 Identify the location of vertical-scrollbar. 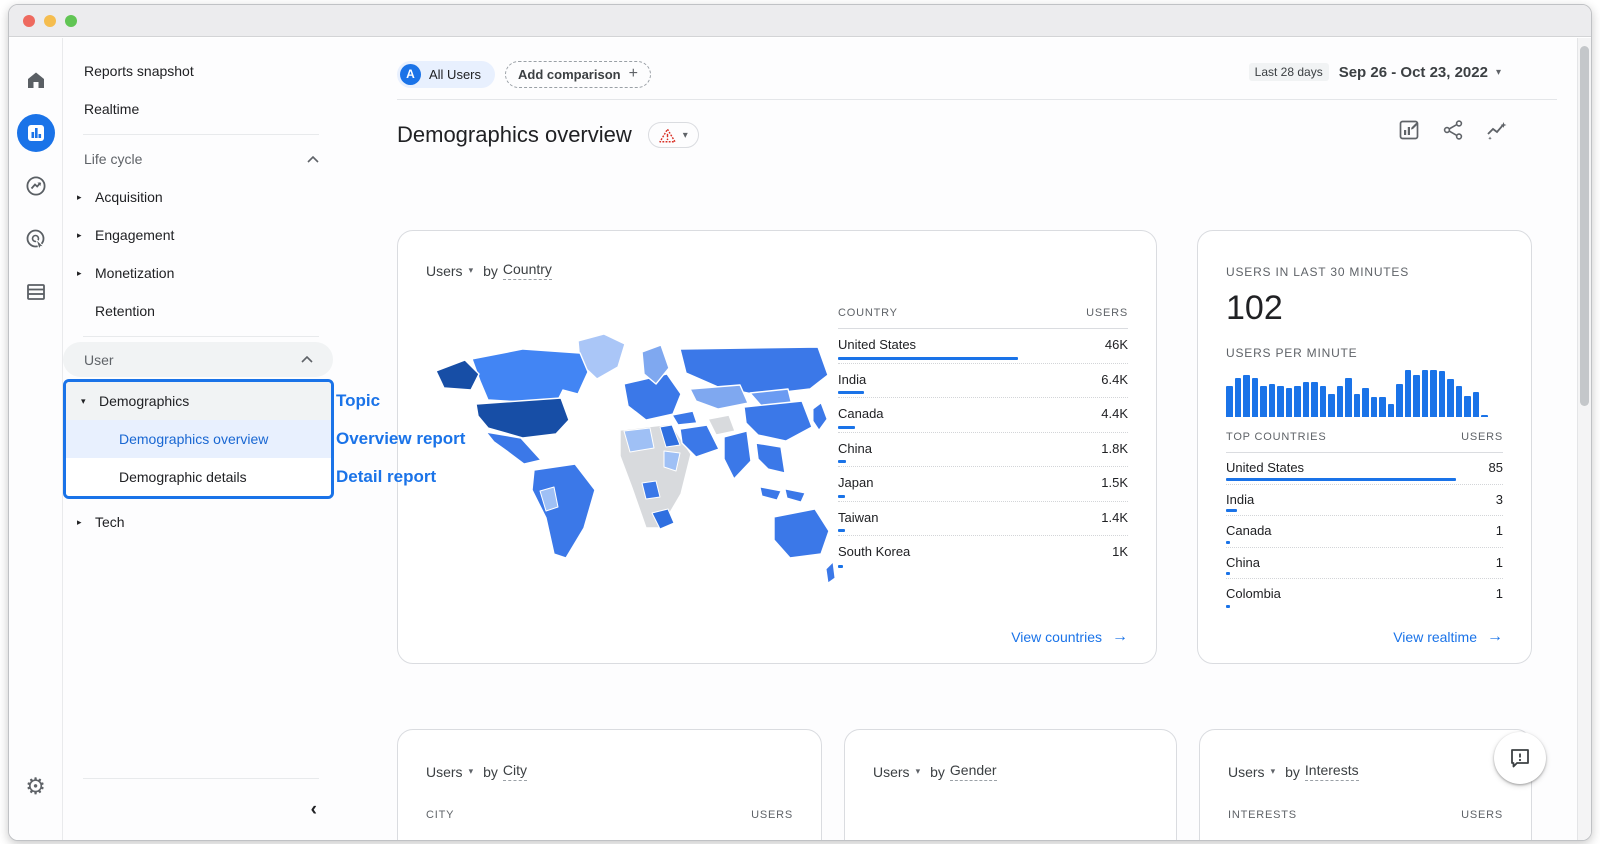
(1584, 439).